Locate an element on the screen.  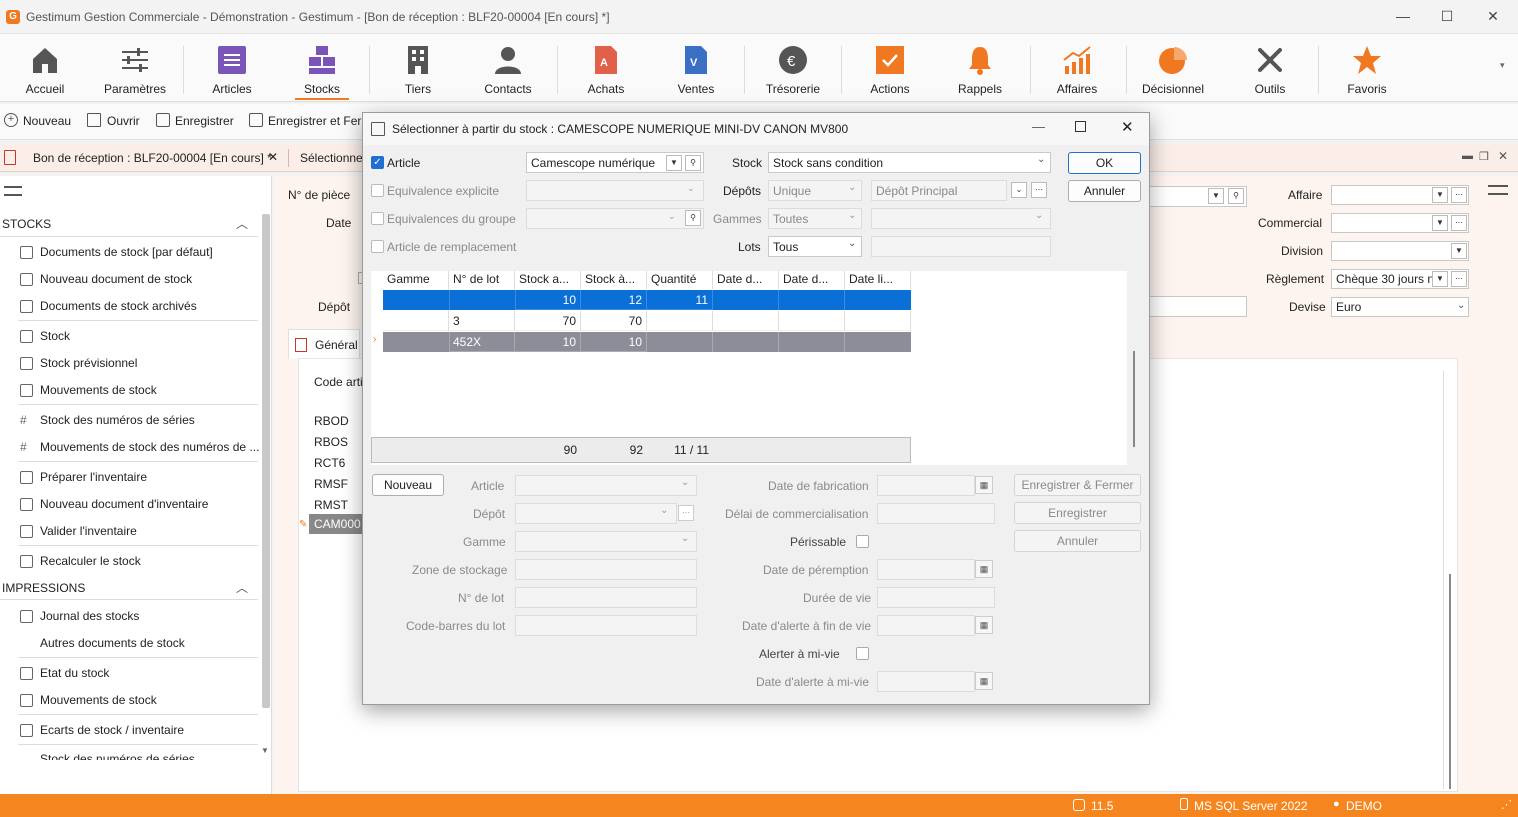
sidebar-section-impressions: IMPRESSIONS is located at coordinates (43, 588).